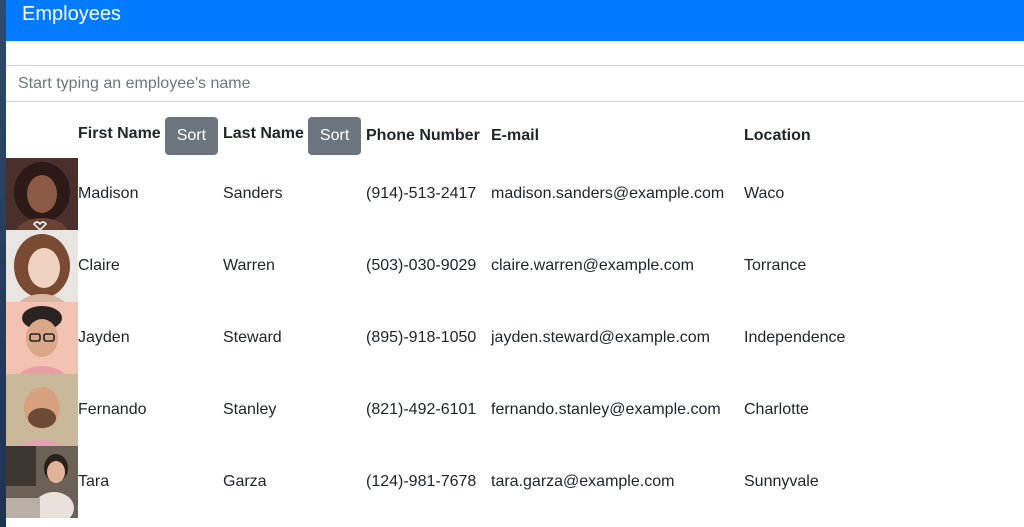  Describe the element at coordinates (764, 193) in the screenshot. I see `cell-location: Waco` at that location.